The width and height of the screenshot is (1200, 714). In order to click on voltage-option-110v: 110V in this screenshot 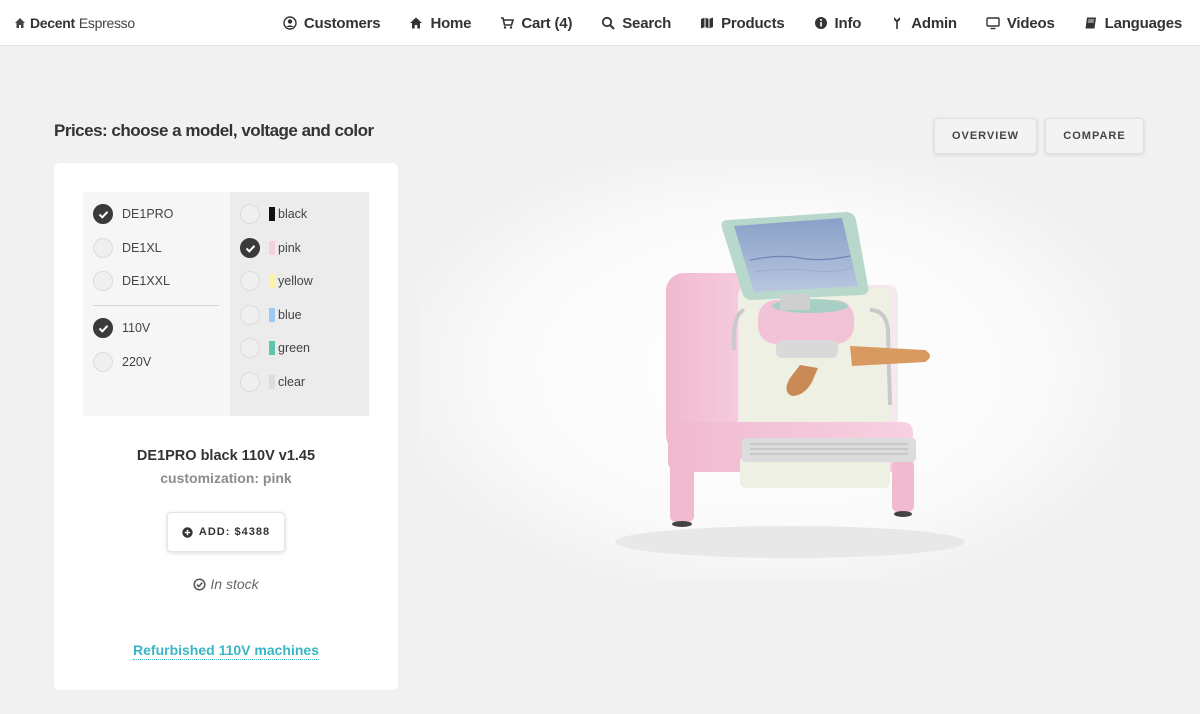, I will do `click(121, 328)`.